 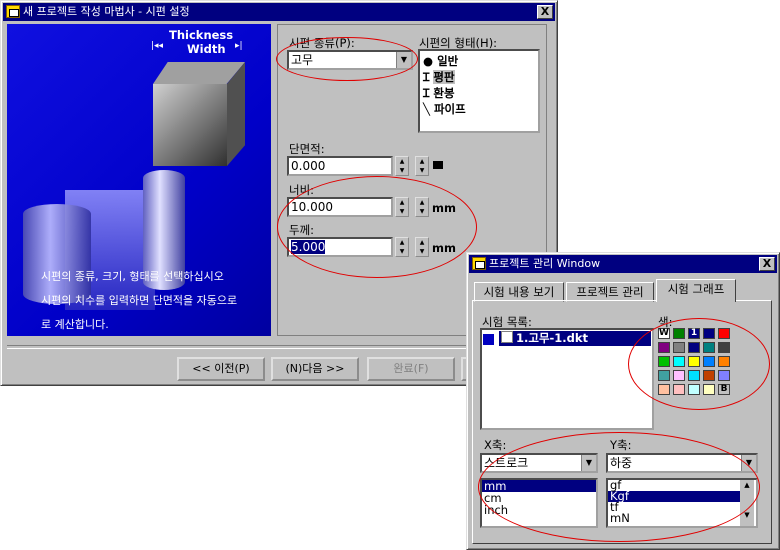 I want to click on tab-test-view: 시험 내용 보기, so click(x=519, y=292).